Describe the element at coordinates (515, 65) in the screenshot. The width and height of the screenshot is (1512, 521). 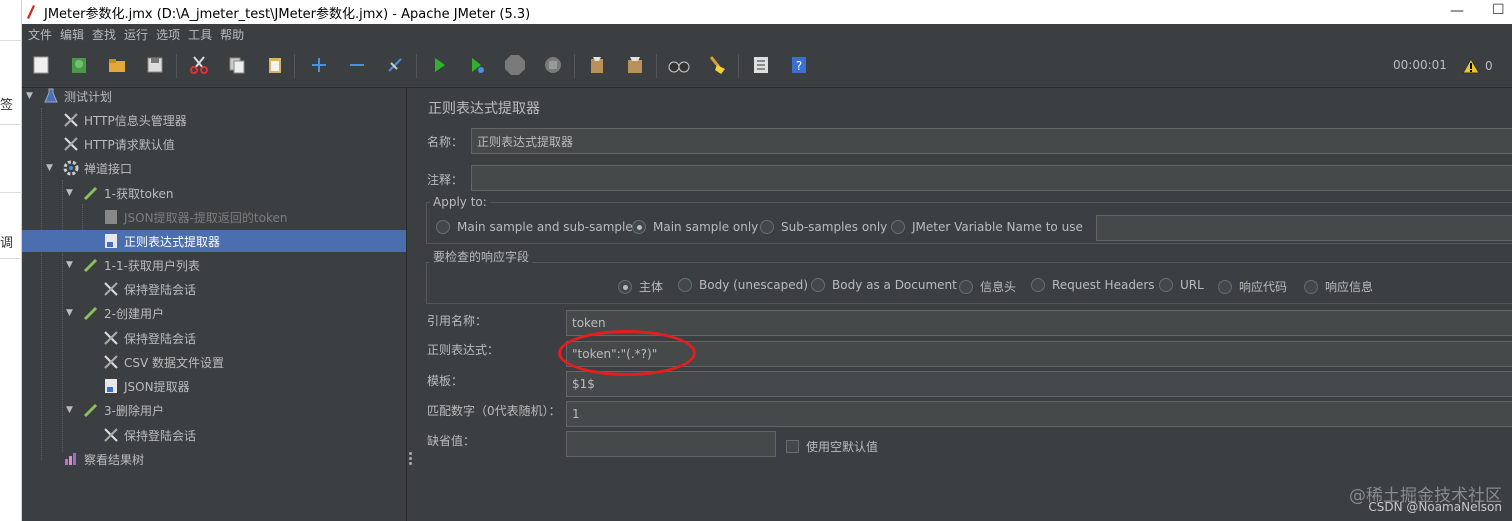
I see `stop-icon` at that location.